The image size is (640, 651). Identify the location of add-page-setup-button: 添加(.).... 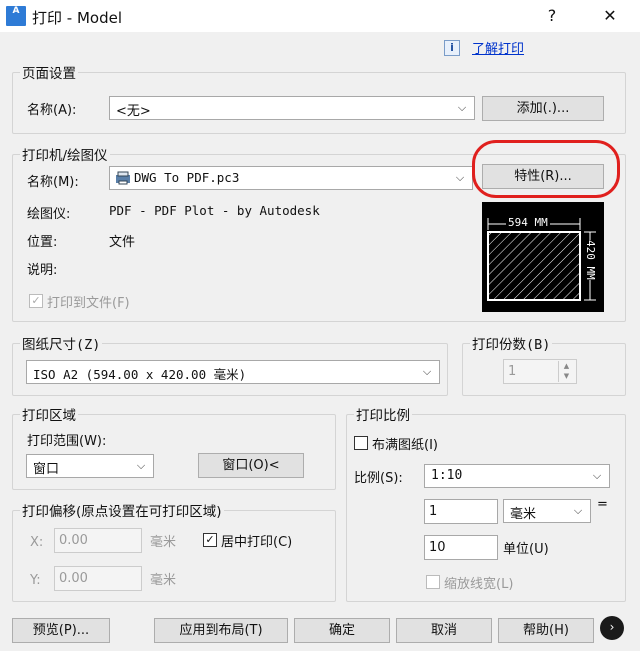
(543, 108).